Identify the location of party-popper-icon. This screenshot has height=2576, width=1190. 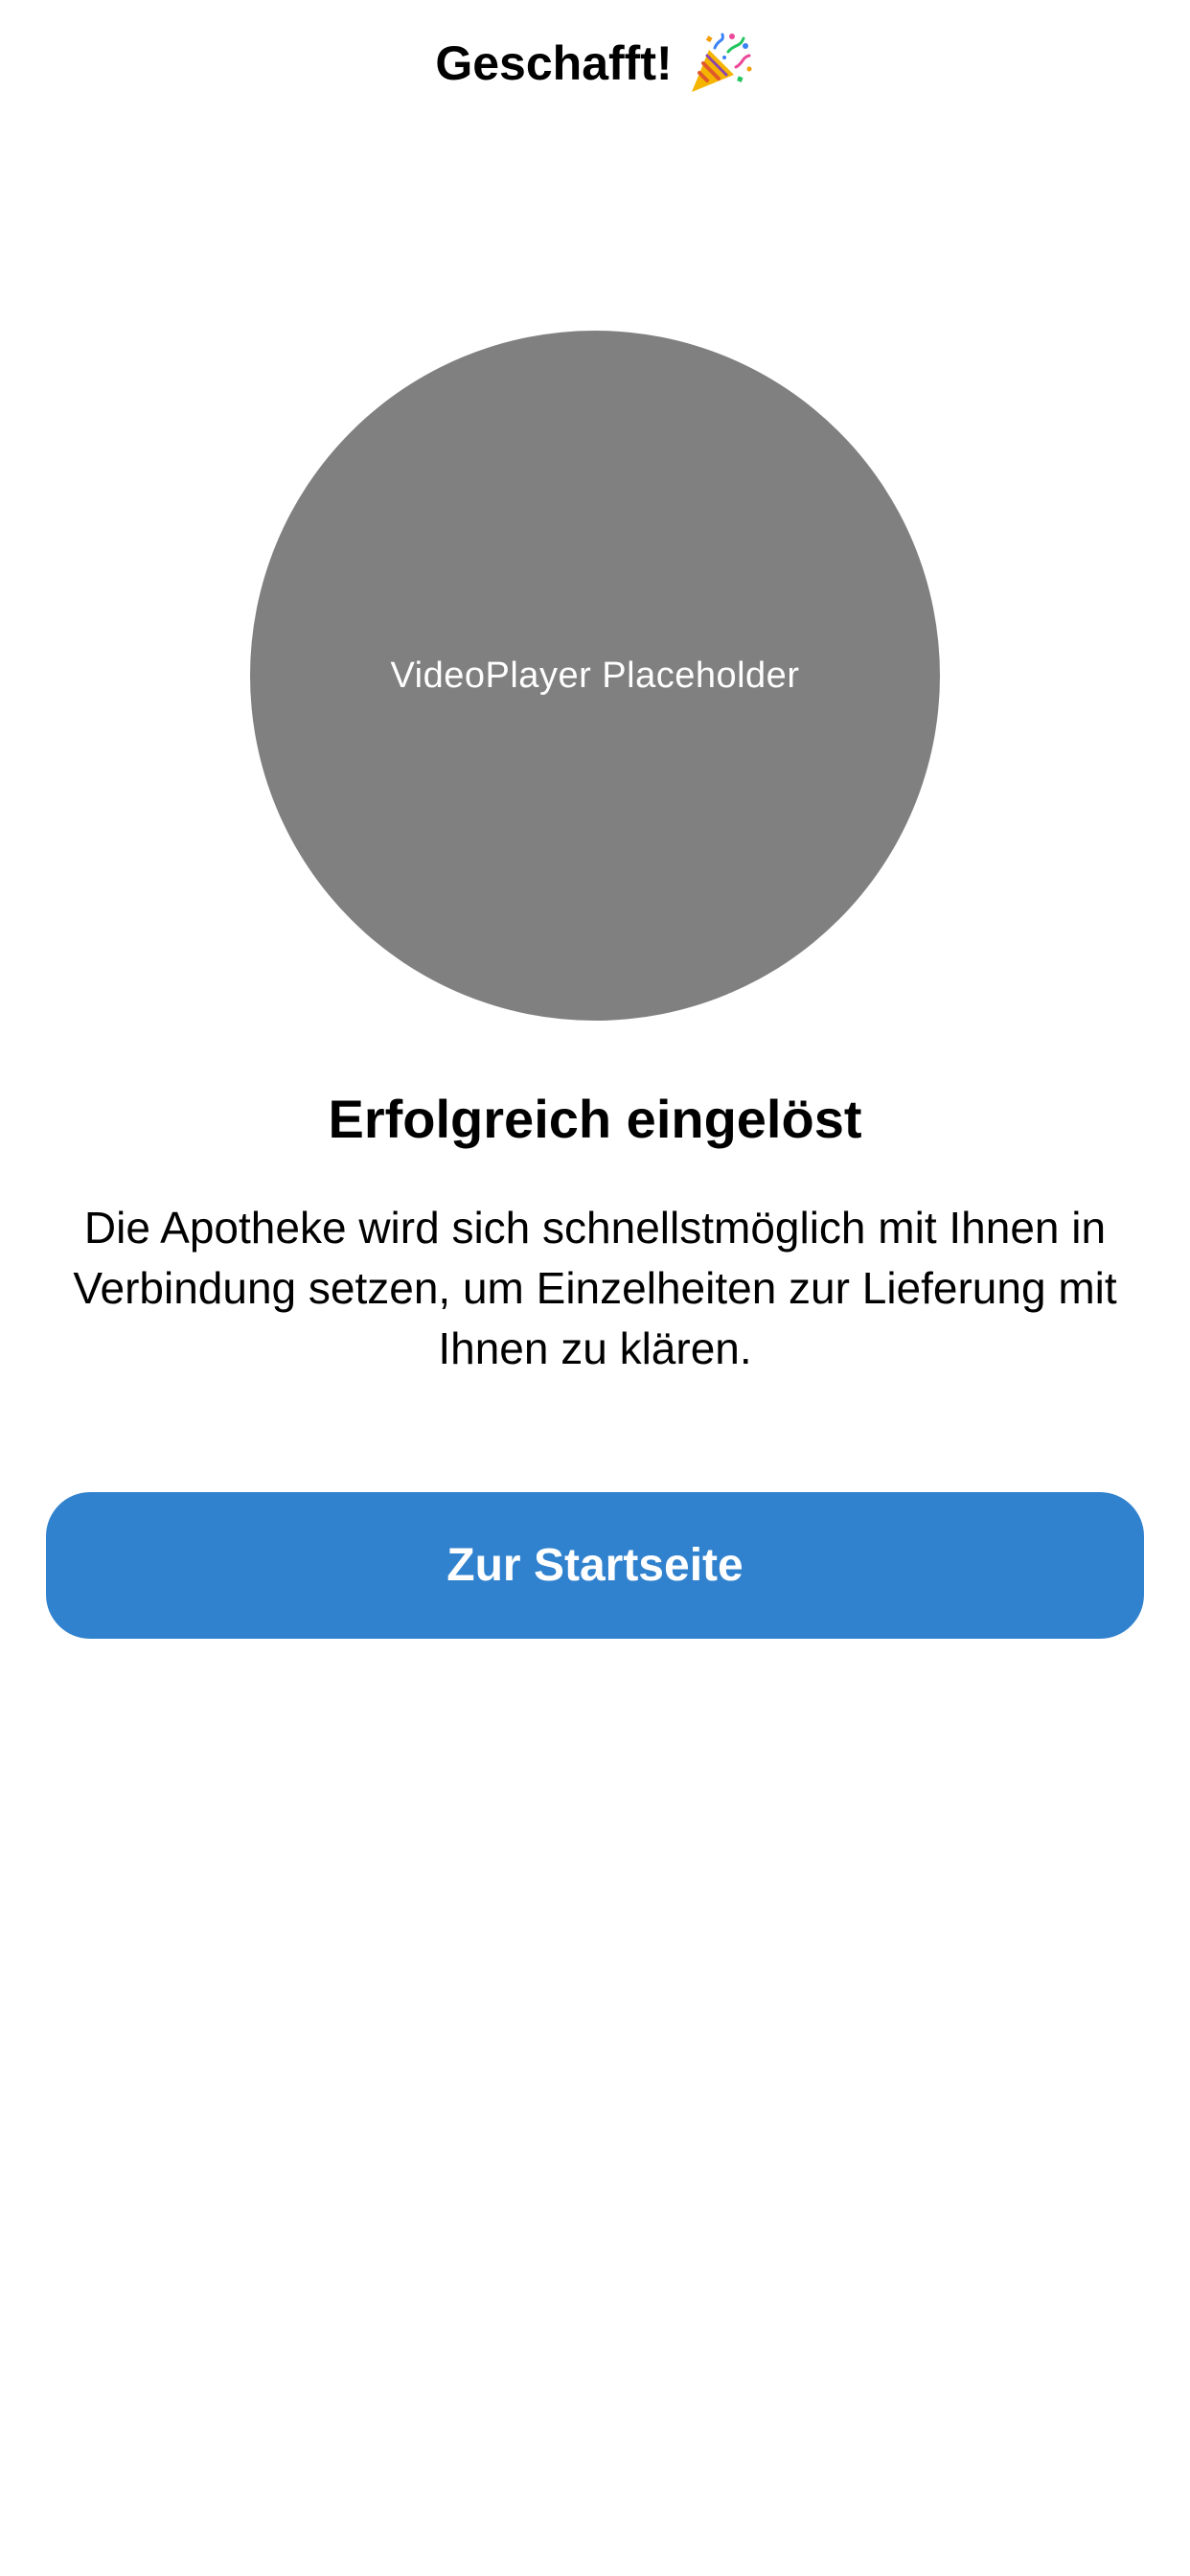
(720, 63).